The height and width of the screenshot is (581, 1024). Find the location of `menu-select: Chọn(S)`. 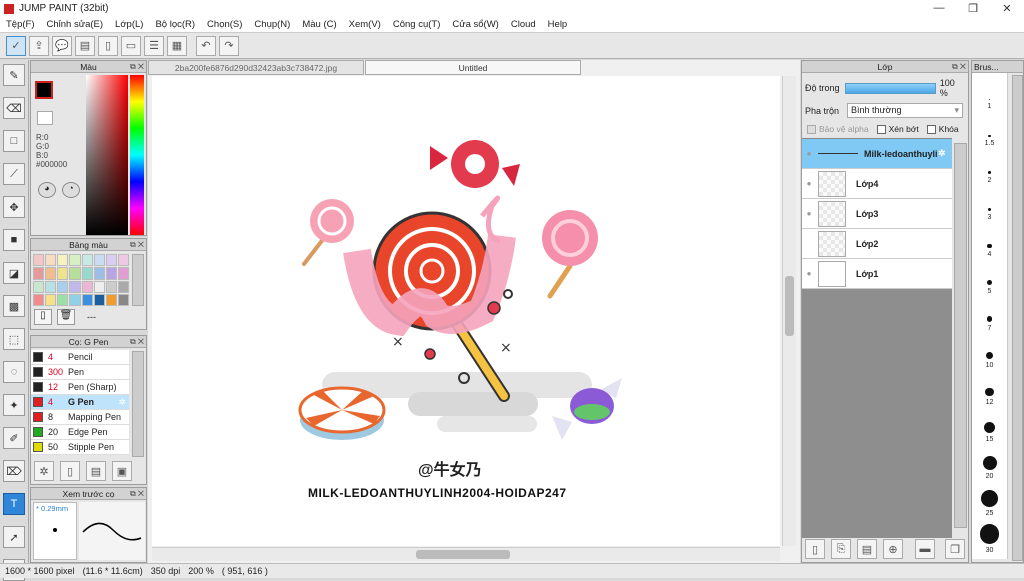

menu-select: Chọn(S) is located at coordinates (224, 24).